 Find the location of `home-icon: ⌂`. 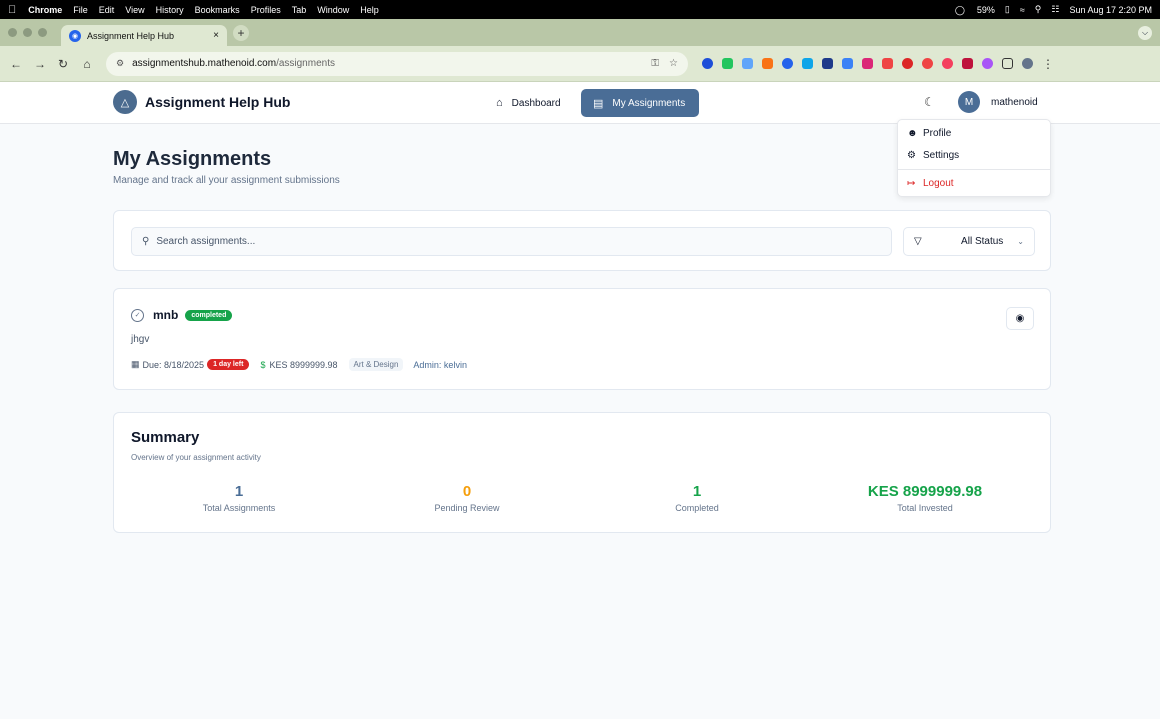

home-icon: ⌂ is located at coordinates (87, 64).